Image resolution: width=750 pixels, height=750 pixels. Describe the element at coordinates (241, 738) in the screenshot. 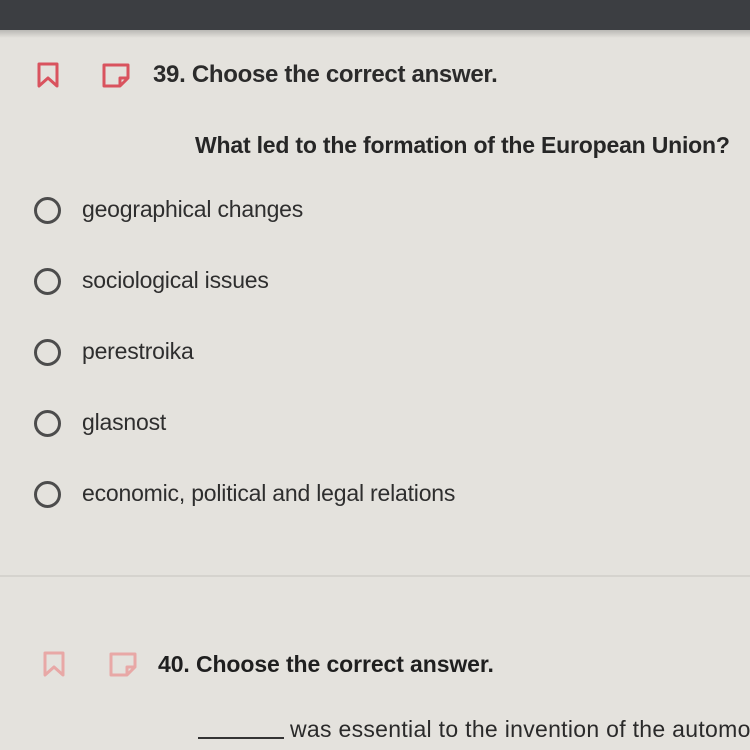

I see `fill-in-blank` at that location.